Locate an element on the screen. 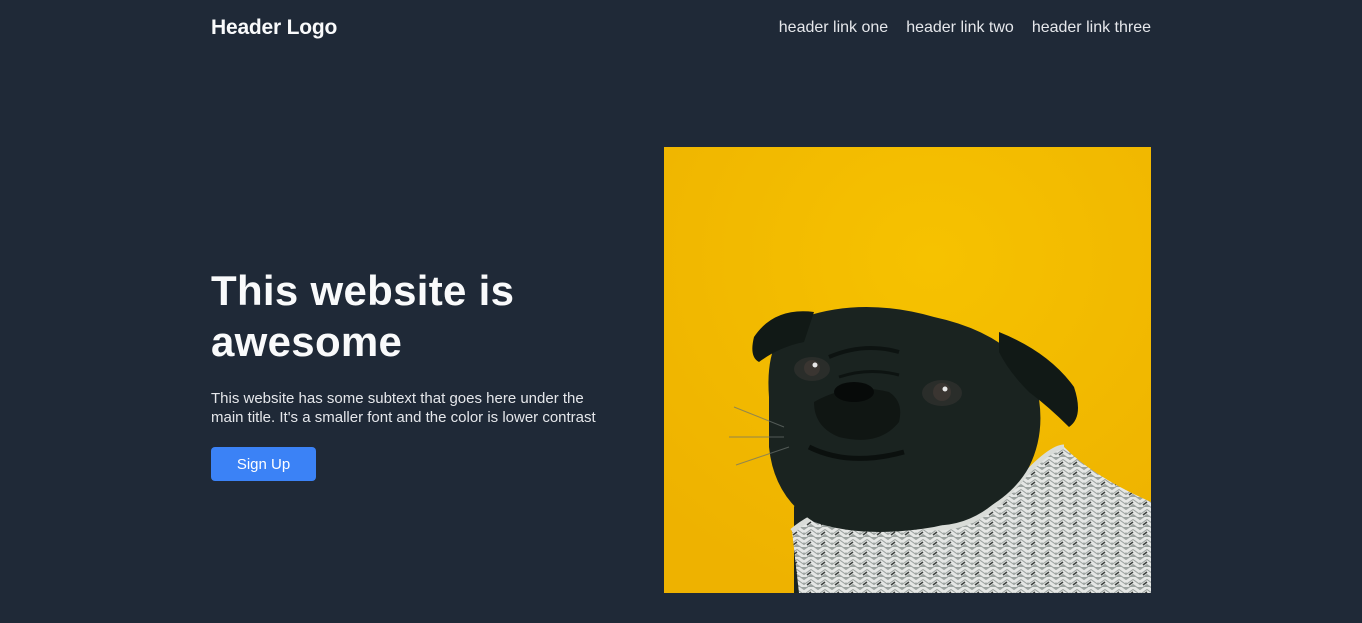  header-link-two: header link two is located at coordinates (960, 28).